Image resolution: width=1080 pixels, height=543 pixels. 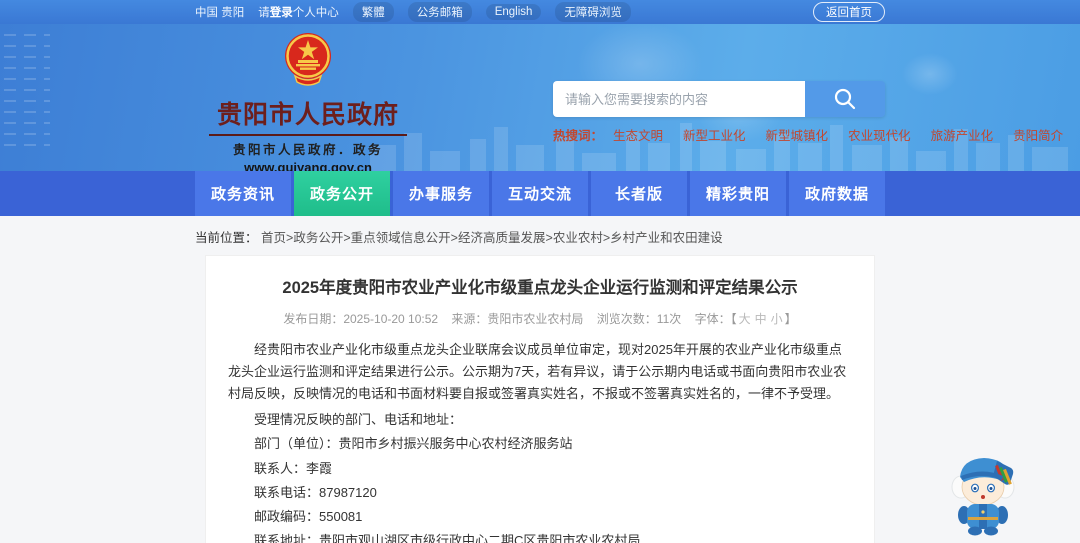 I want to click on traditional-chinese-link: 繁體, so click(x=373, y=12).